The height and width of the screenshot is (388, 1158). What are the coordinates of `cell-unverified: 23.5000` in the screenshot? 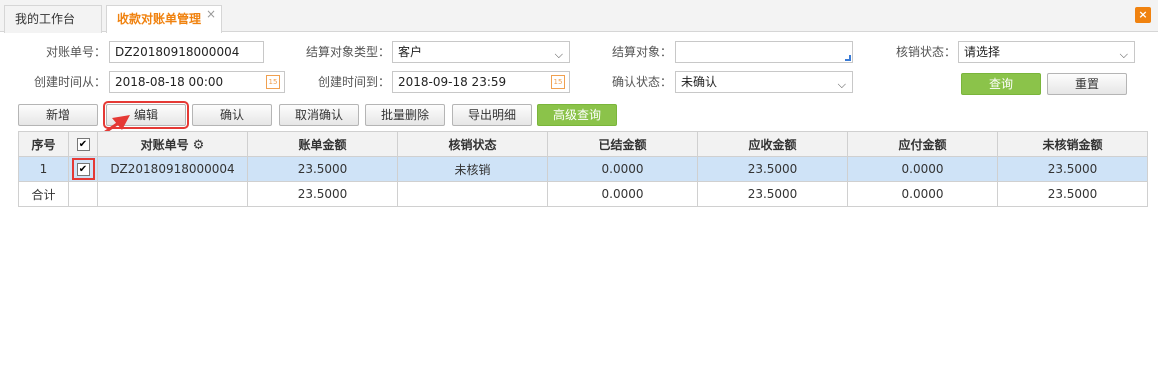 It's located at (1072, 169).